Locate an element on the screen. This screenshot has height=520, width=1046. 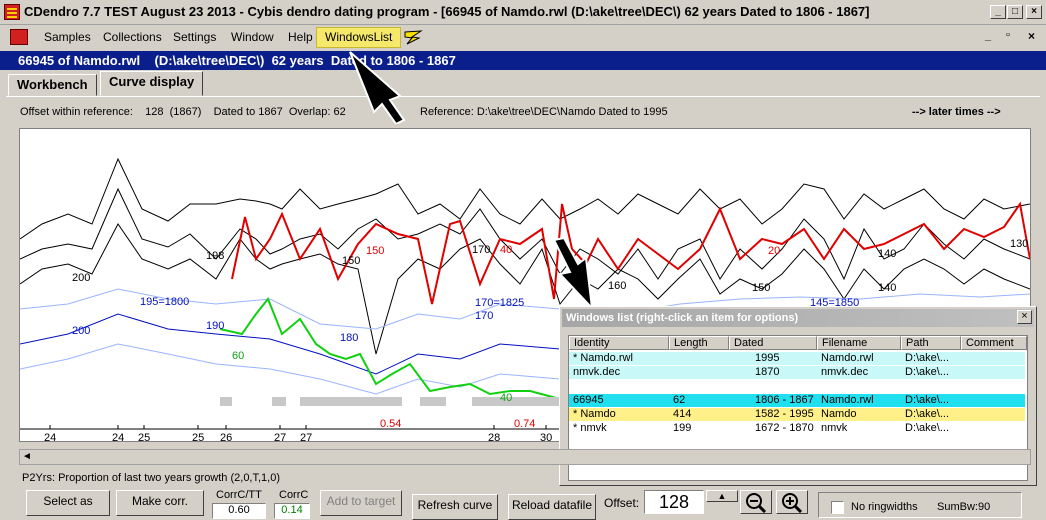
refresh-curve-button: Refresh curve is located at coordinates (455, 507).